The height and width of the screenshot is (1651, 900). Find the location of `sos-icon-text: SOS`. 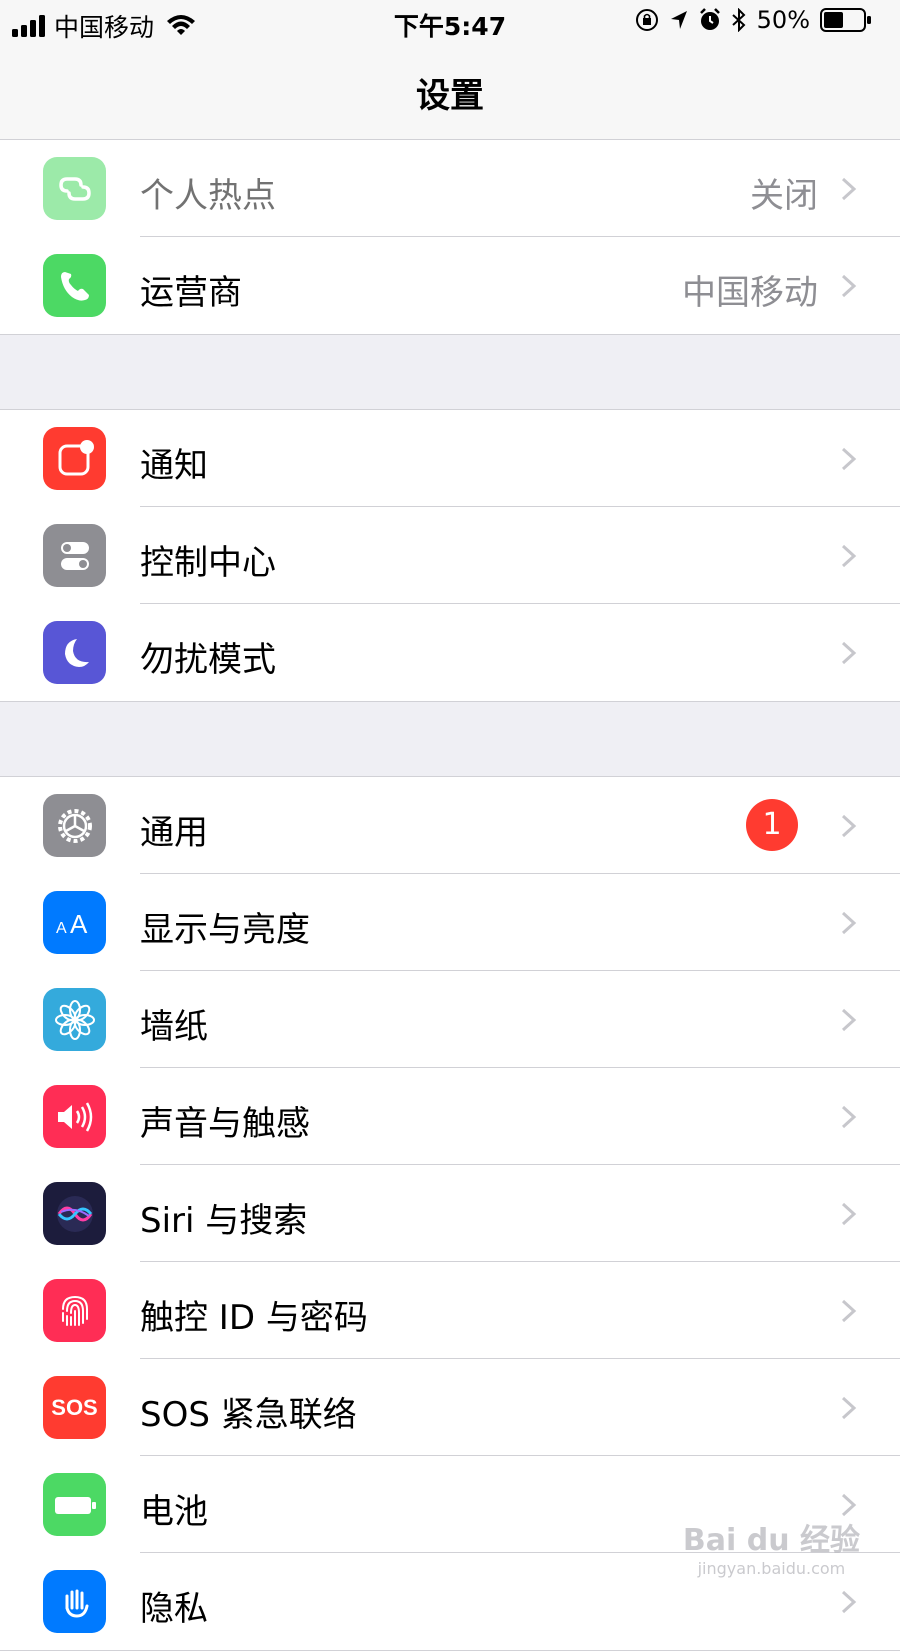

sos-icon-text: SOS is located at coordinates (74, 1408).